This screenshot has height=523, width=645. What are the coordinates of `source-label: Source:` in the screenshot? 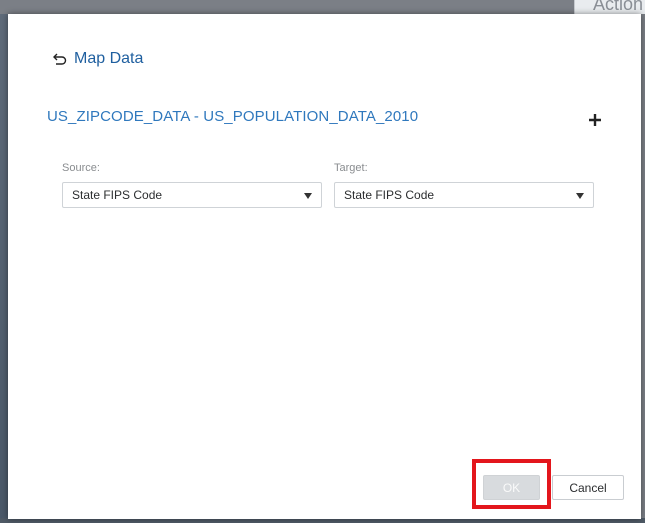 It's located at (81, 168).